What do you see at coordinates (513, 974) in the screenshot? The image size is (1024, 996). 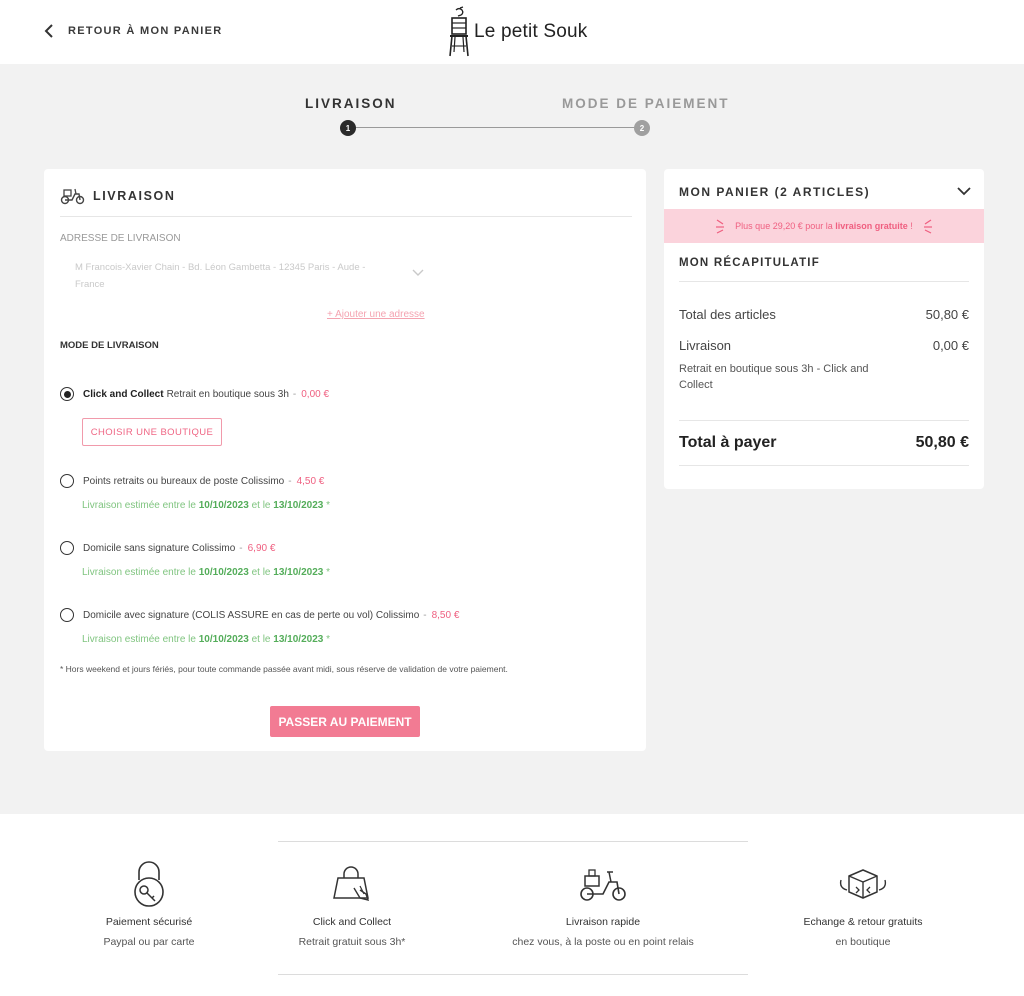 I see `footer-bottom-line` at bounding box center [513, 974].